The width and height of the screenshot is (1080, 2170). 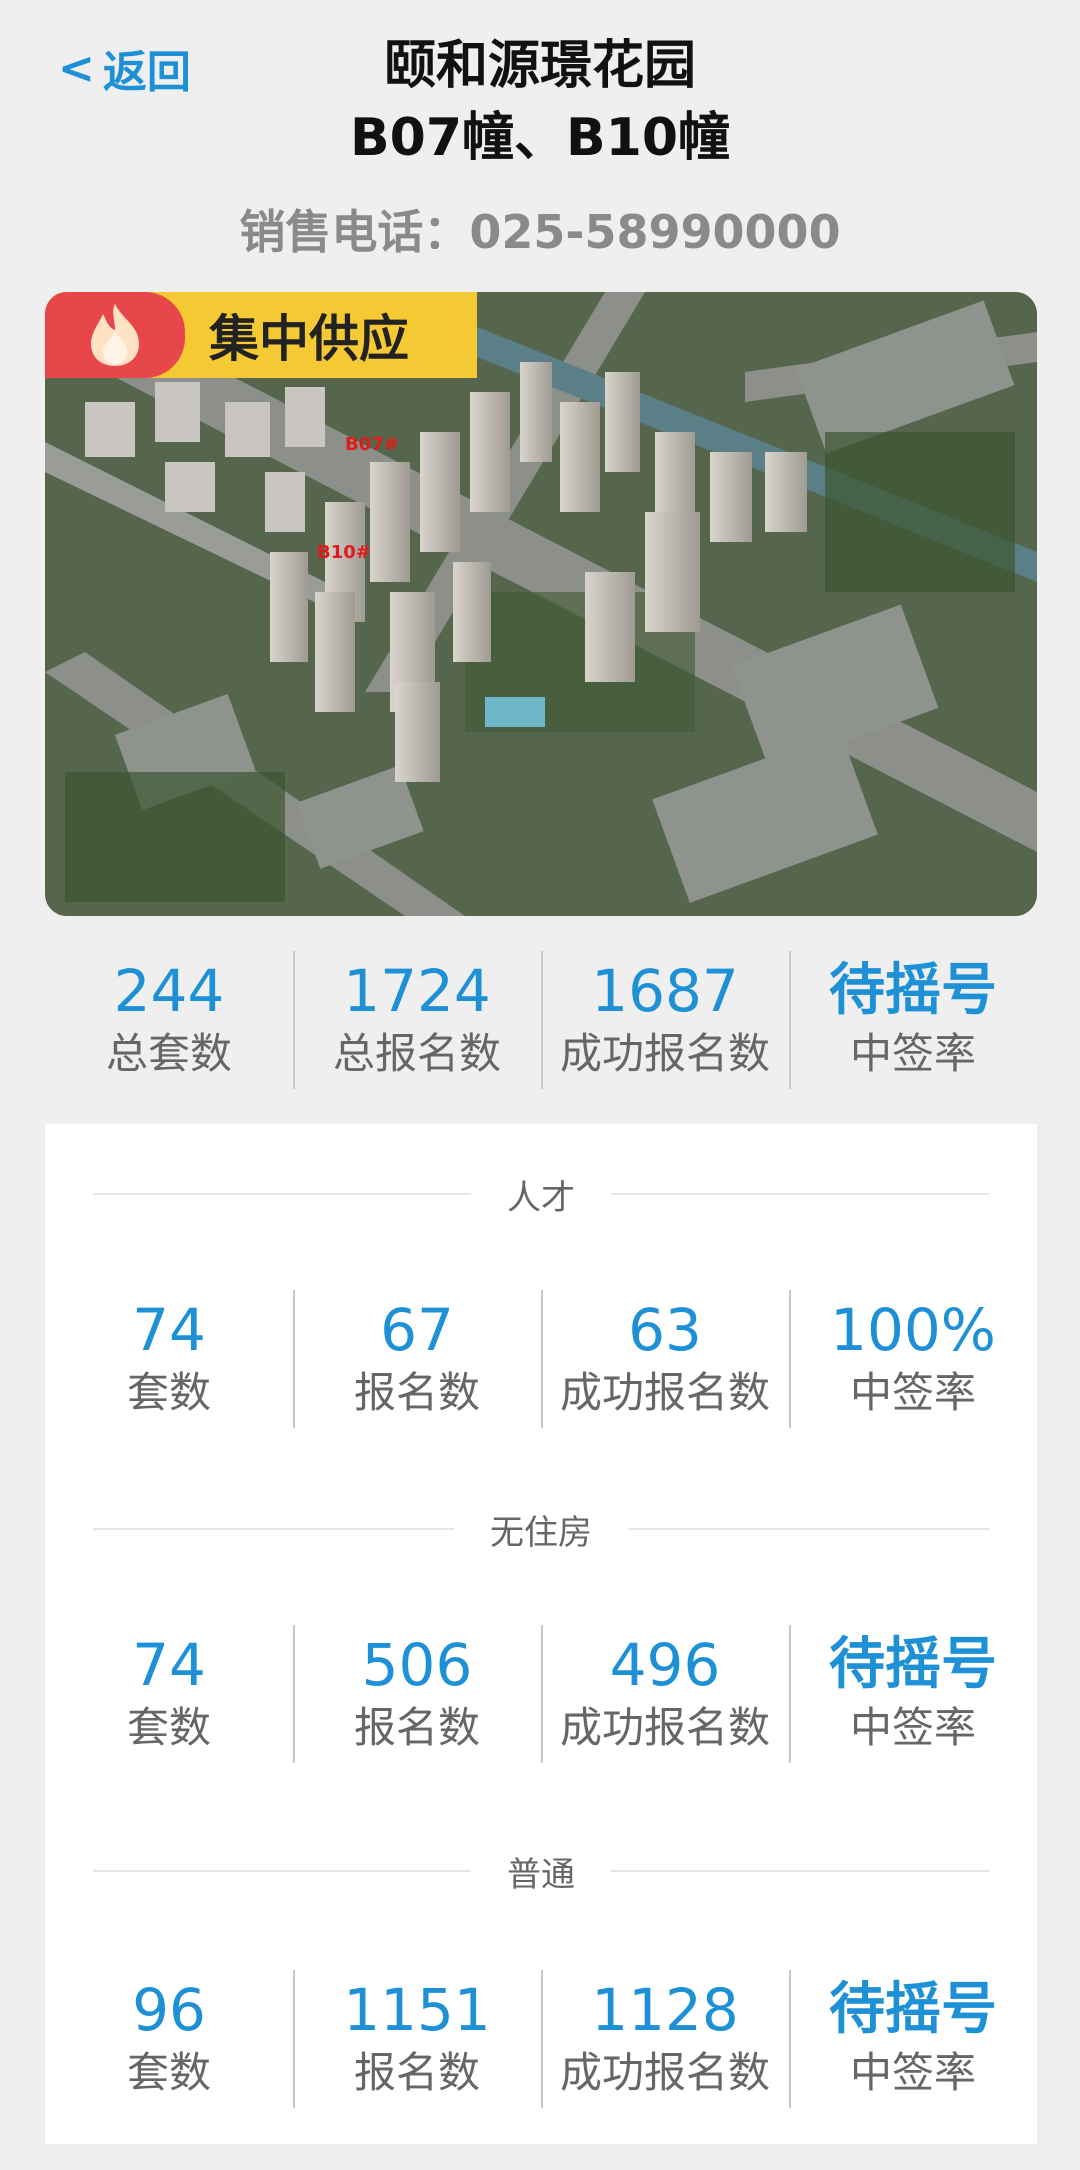 What do you see at coordinates (540, 102) in the screenshot?
I see `page-title: 颐和源璟花园 B07幢、B10幢` at bounding box center [540, 102].